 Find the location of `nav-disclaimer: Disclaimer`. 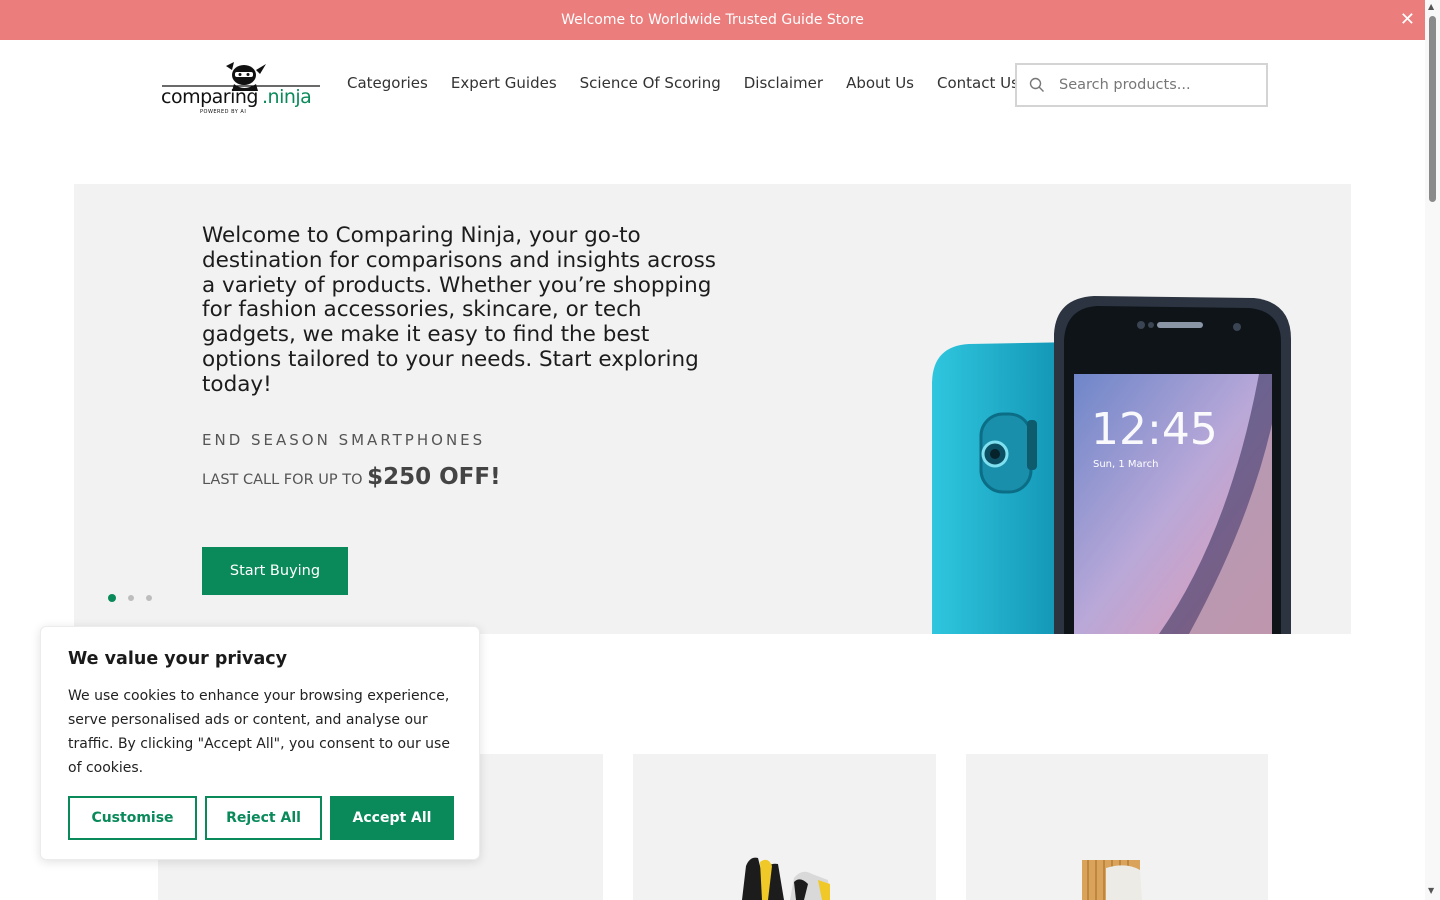

nav-disclaimer: Disclaimer is located at coordinates (783, 83).